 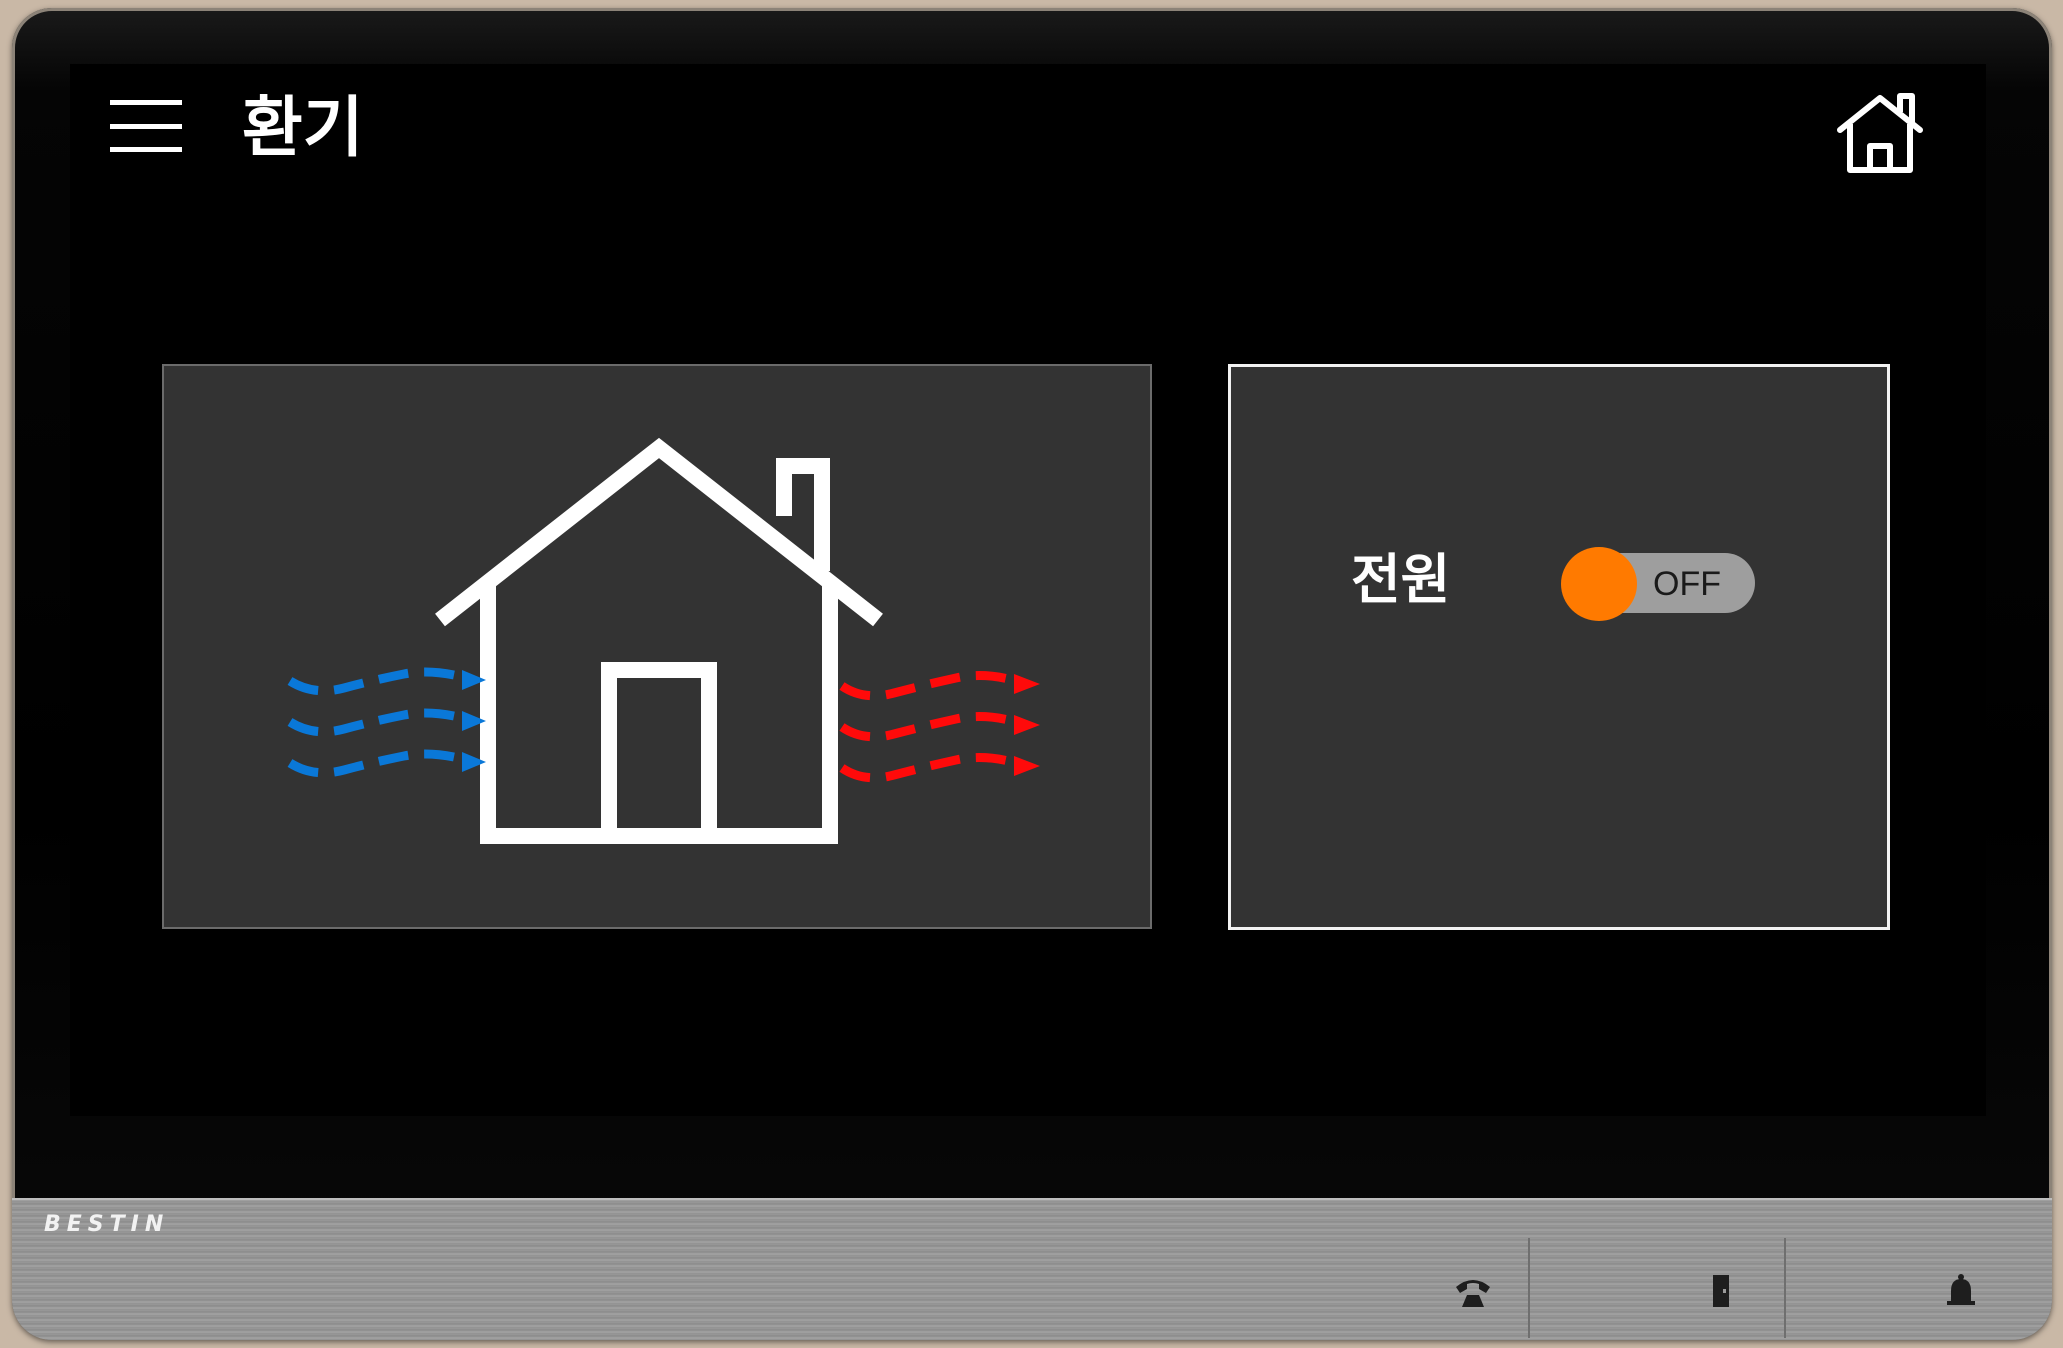 I want to click on brand-logo: BESTIN, so click(x=107, y=1224).